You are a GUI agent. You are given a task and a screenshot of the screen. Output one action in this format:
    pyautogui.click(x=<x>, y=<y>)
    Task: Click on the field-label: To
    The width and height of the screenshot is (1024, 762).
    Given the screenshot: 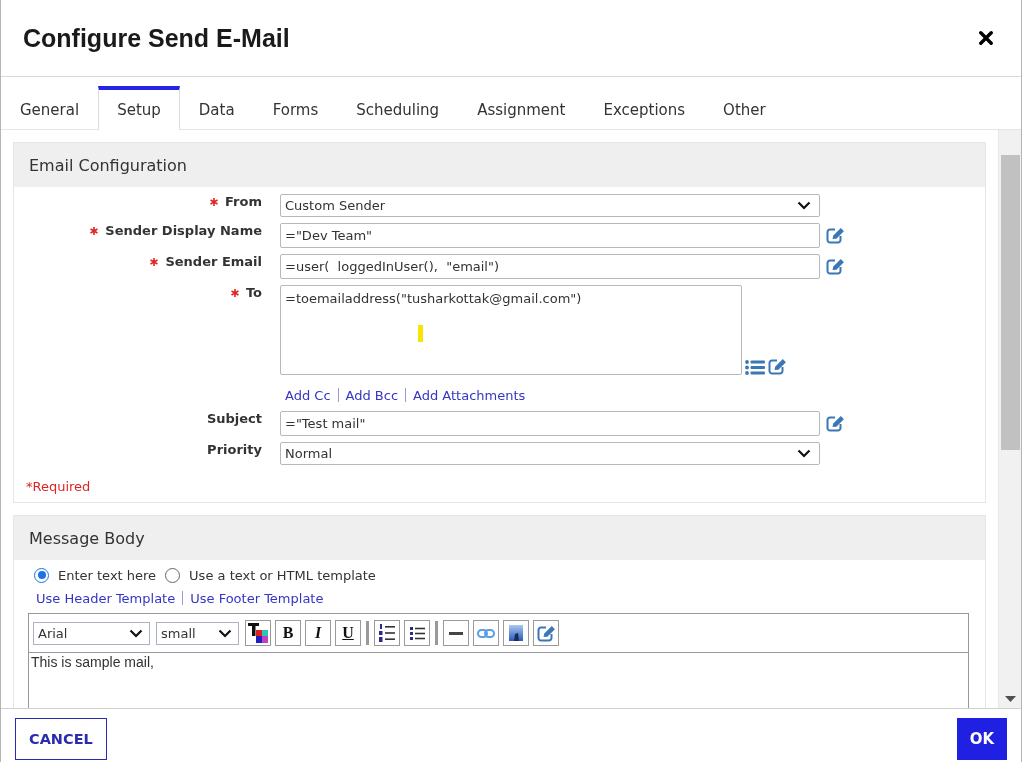 What is the action you would take?
    pyautogui.click(x=253, y=293)
    